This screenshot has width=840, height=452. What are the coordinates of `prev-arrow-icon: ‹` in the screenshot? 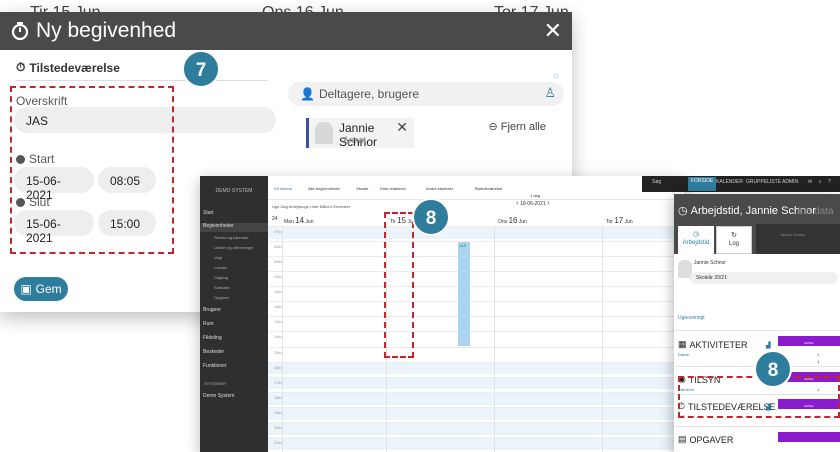 It's located at (517, 202).